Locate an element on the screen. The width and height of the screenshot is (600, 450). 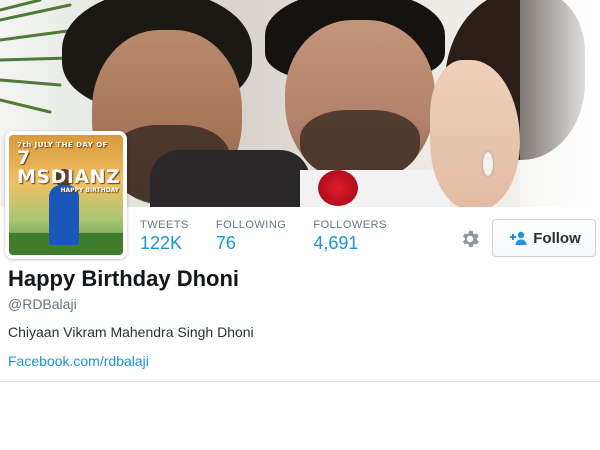
avatar-caption-line2: 7 MSDIANZ is located at coordinates (69, 167).